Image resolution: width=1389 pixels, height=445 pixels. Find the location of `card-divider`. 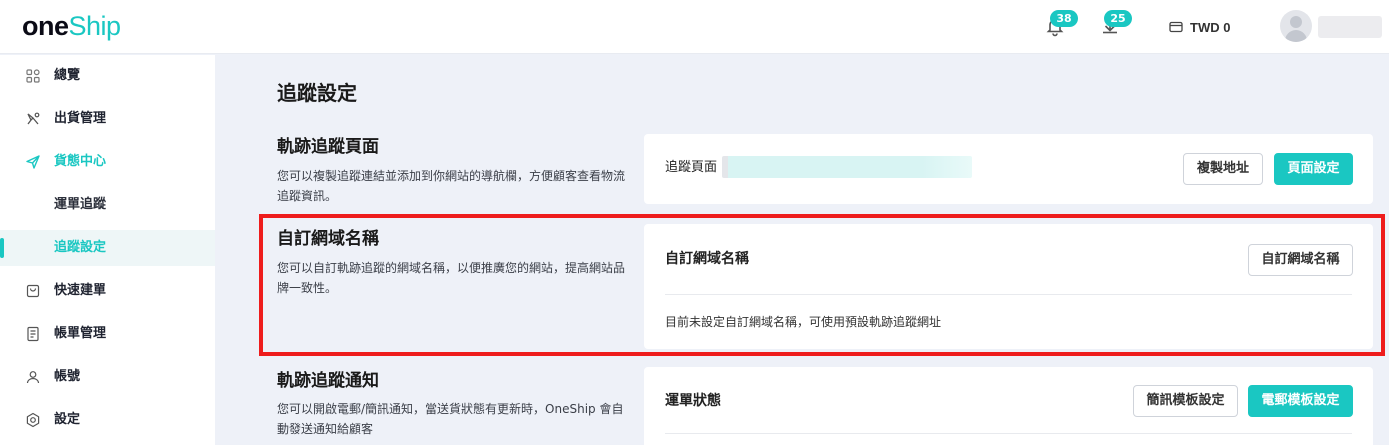

card-divider is located at coordinates (1008, 433).